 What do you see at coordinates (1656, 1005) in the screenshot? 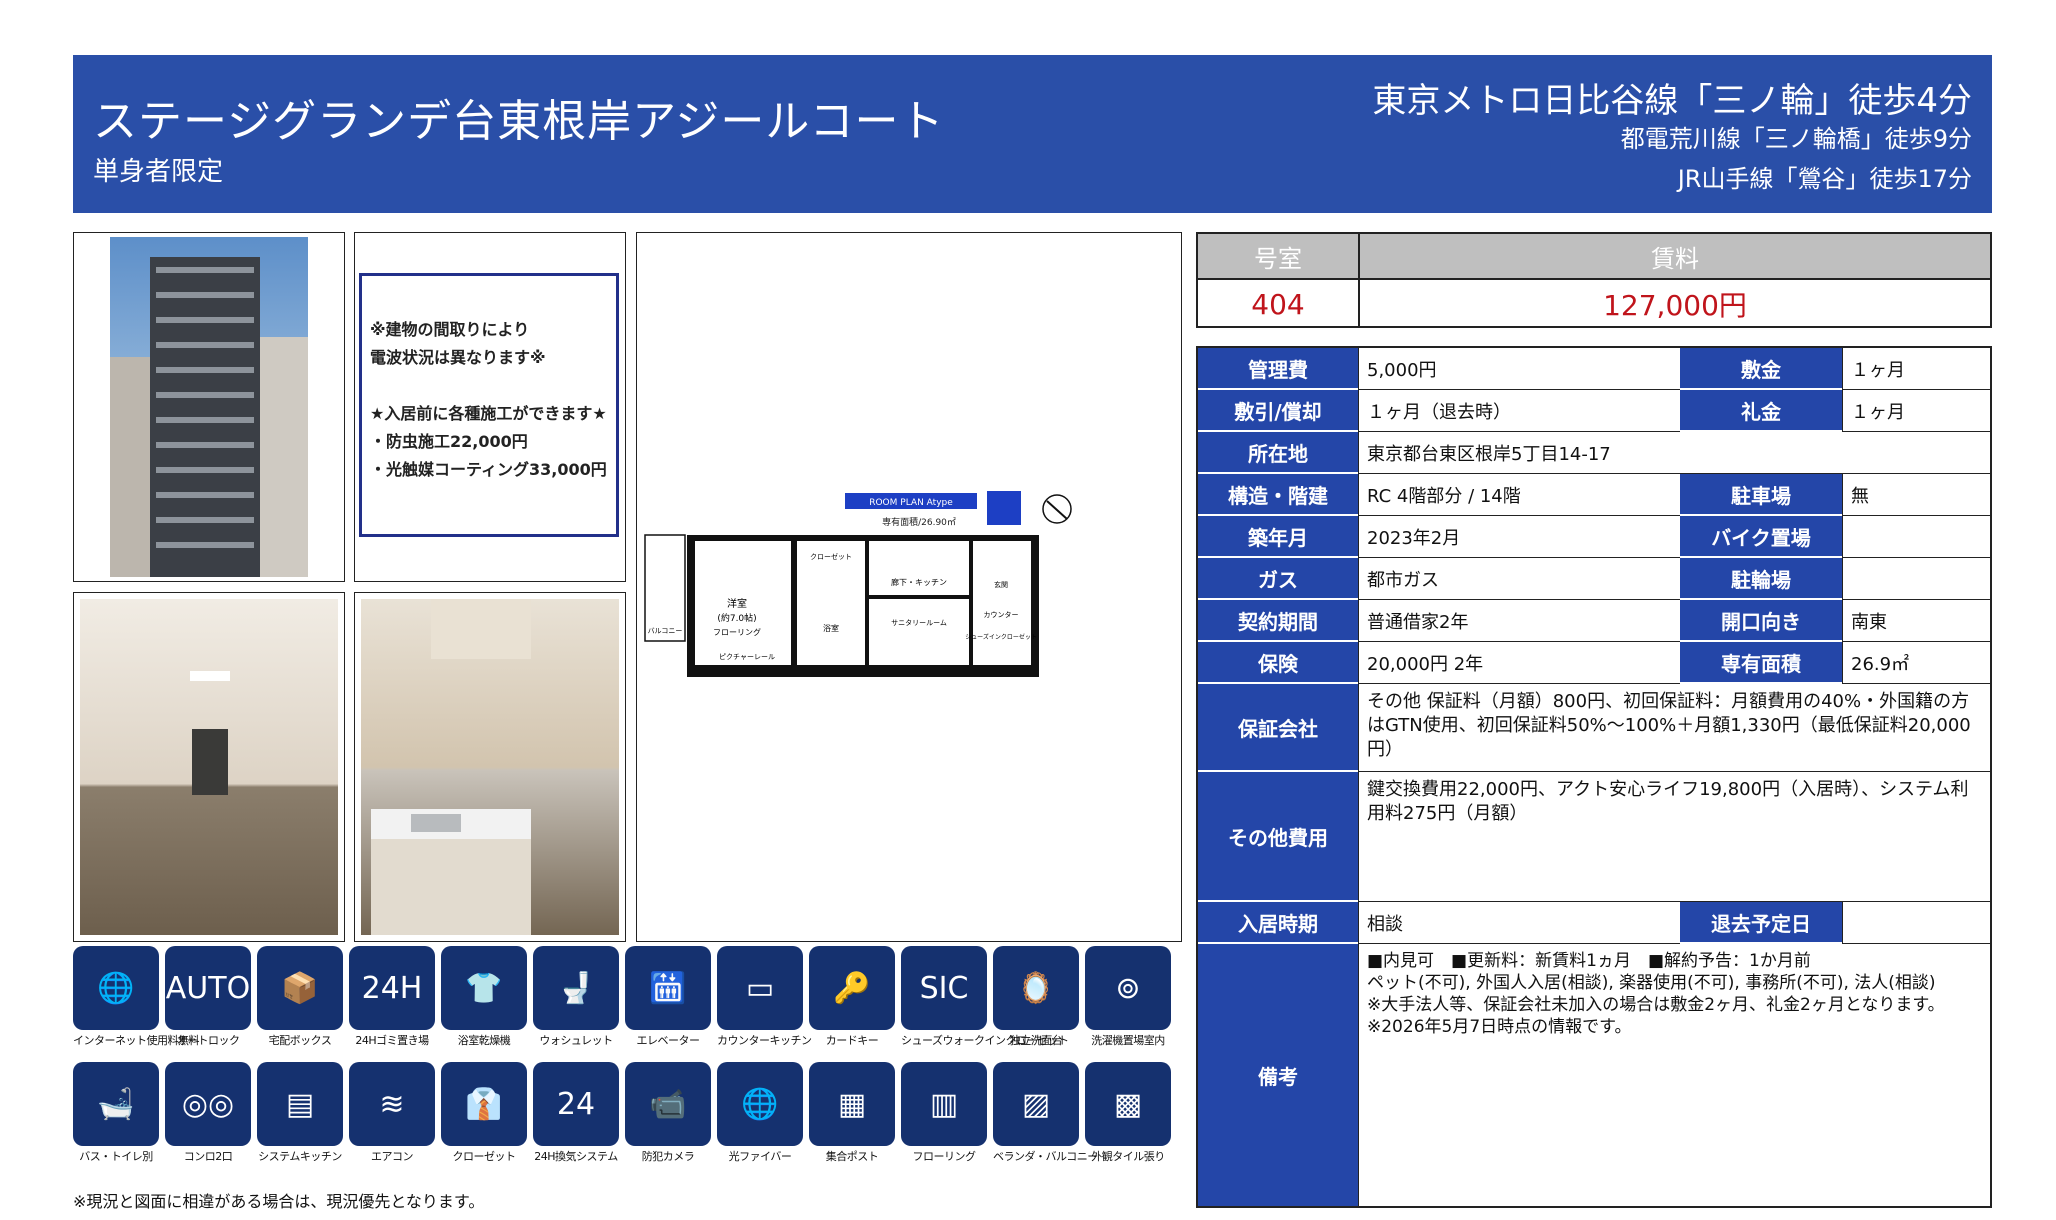
I see `remarks-line-3: ※大手法人等、保証会社未加入の場合は敷金2ヶ月、礼金2ヶ月となります。` at bounding box center [1656, 1005].